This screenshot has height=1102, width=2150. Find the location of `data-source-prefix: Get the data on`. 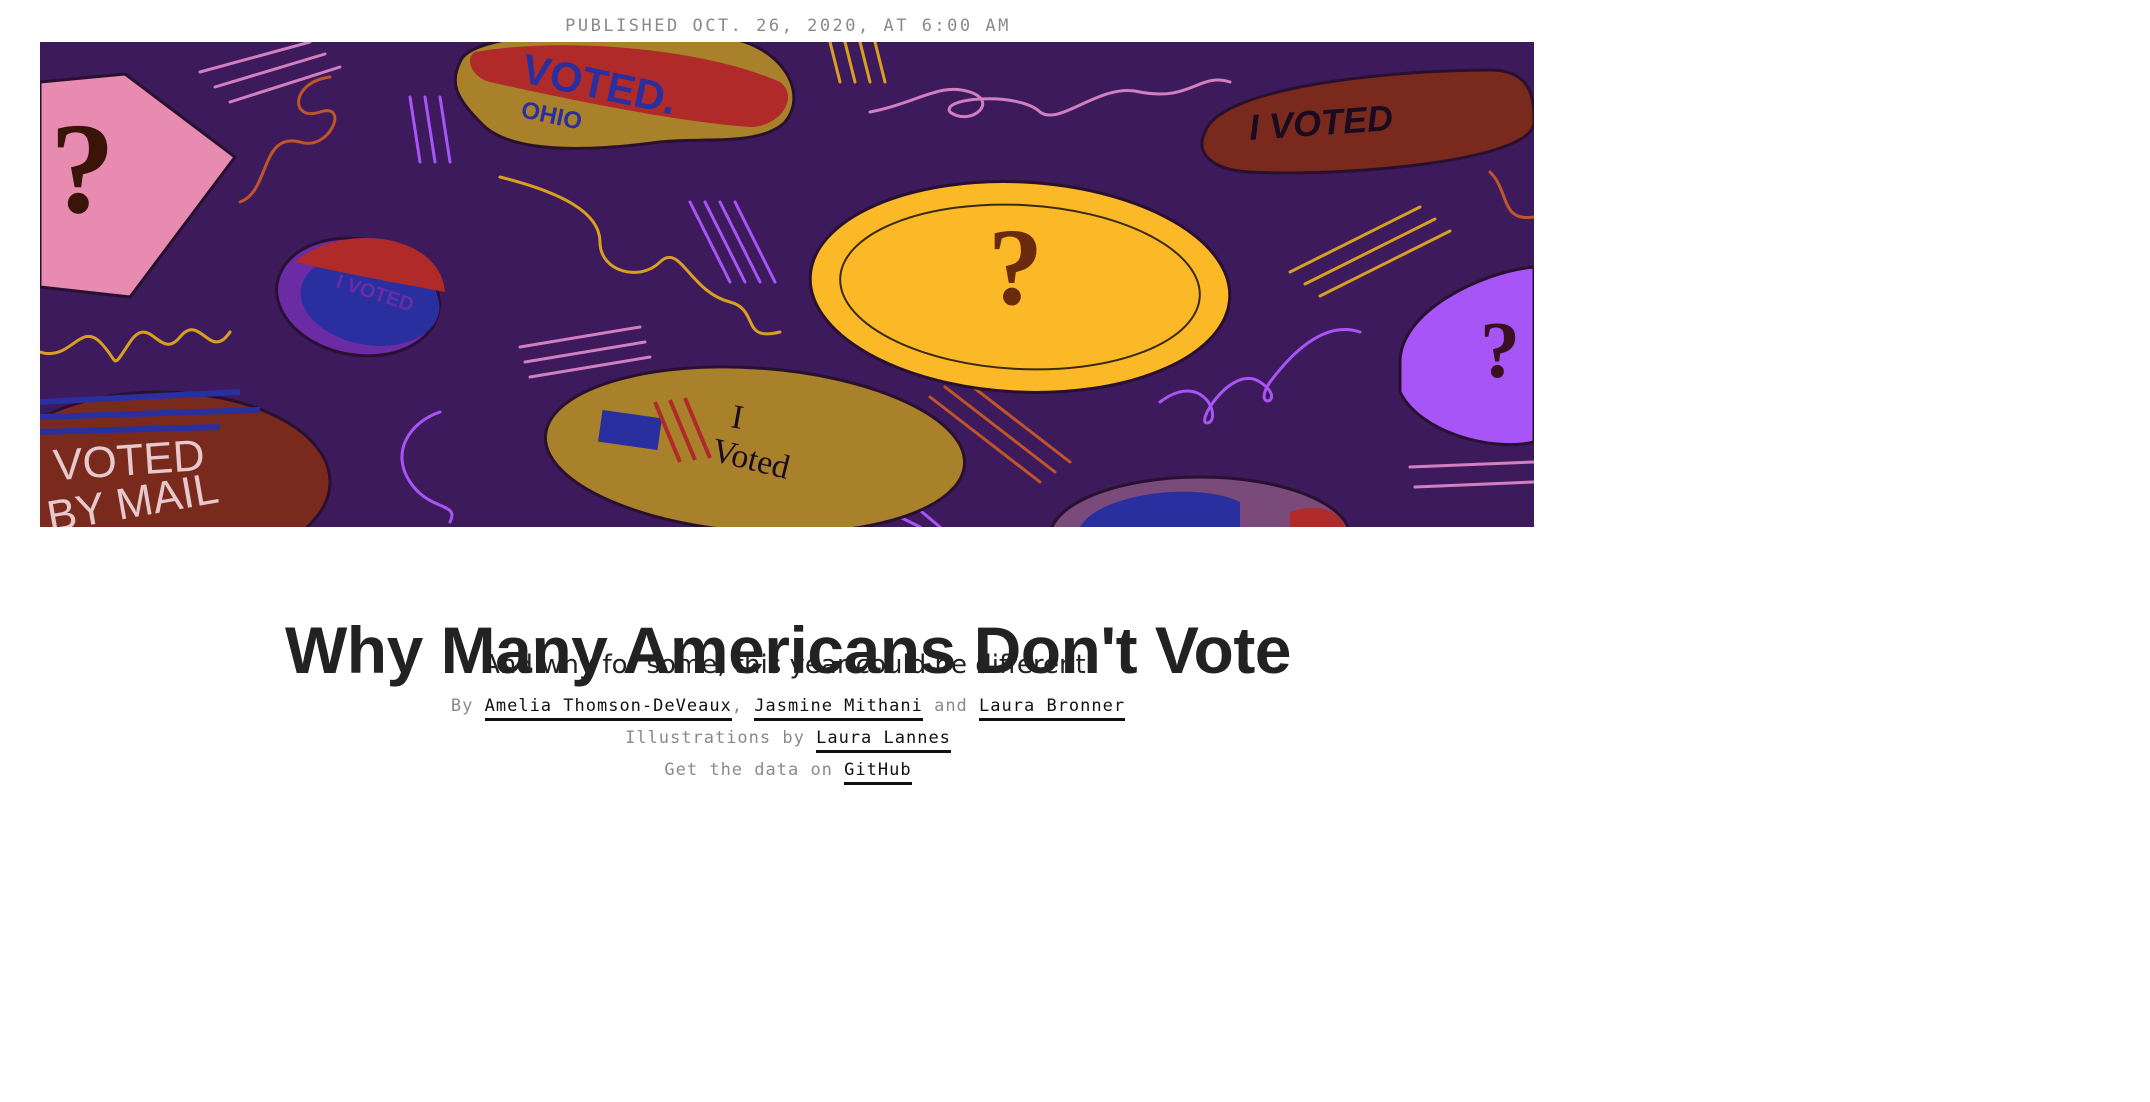

data-source-prefix: Get the data on is located at coordinates (748, 770).